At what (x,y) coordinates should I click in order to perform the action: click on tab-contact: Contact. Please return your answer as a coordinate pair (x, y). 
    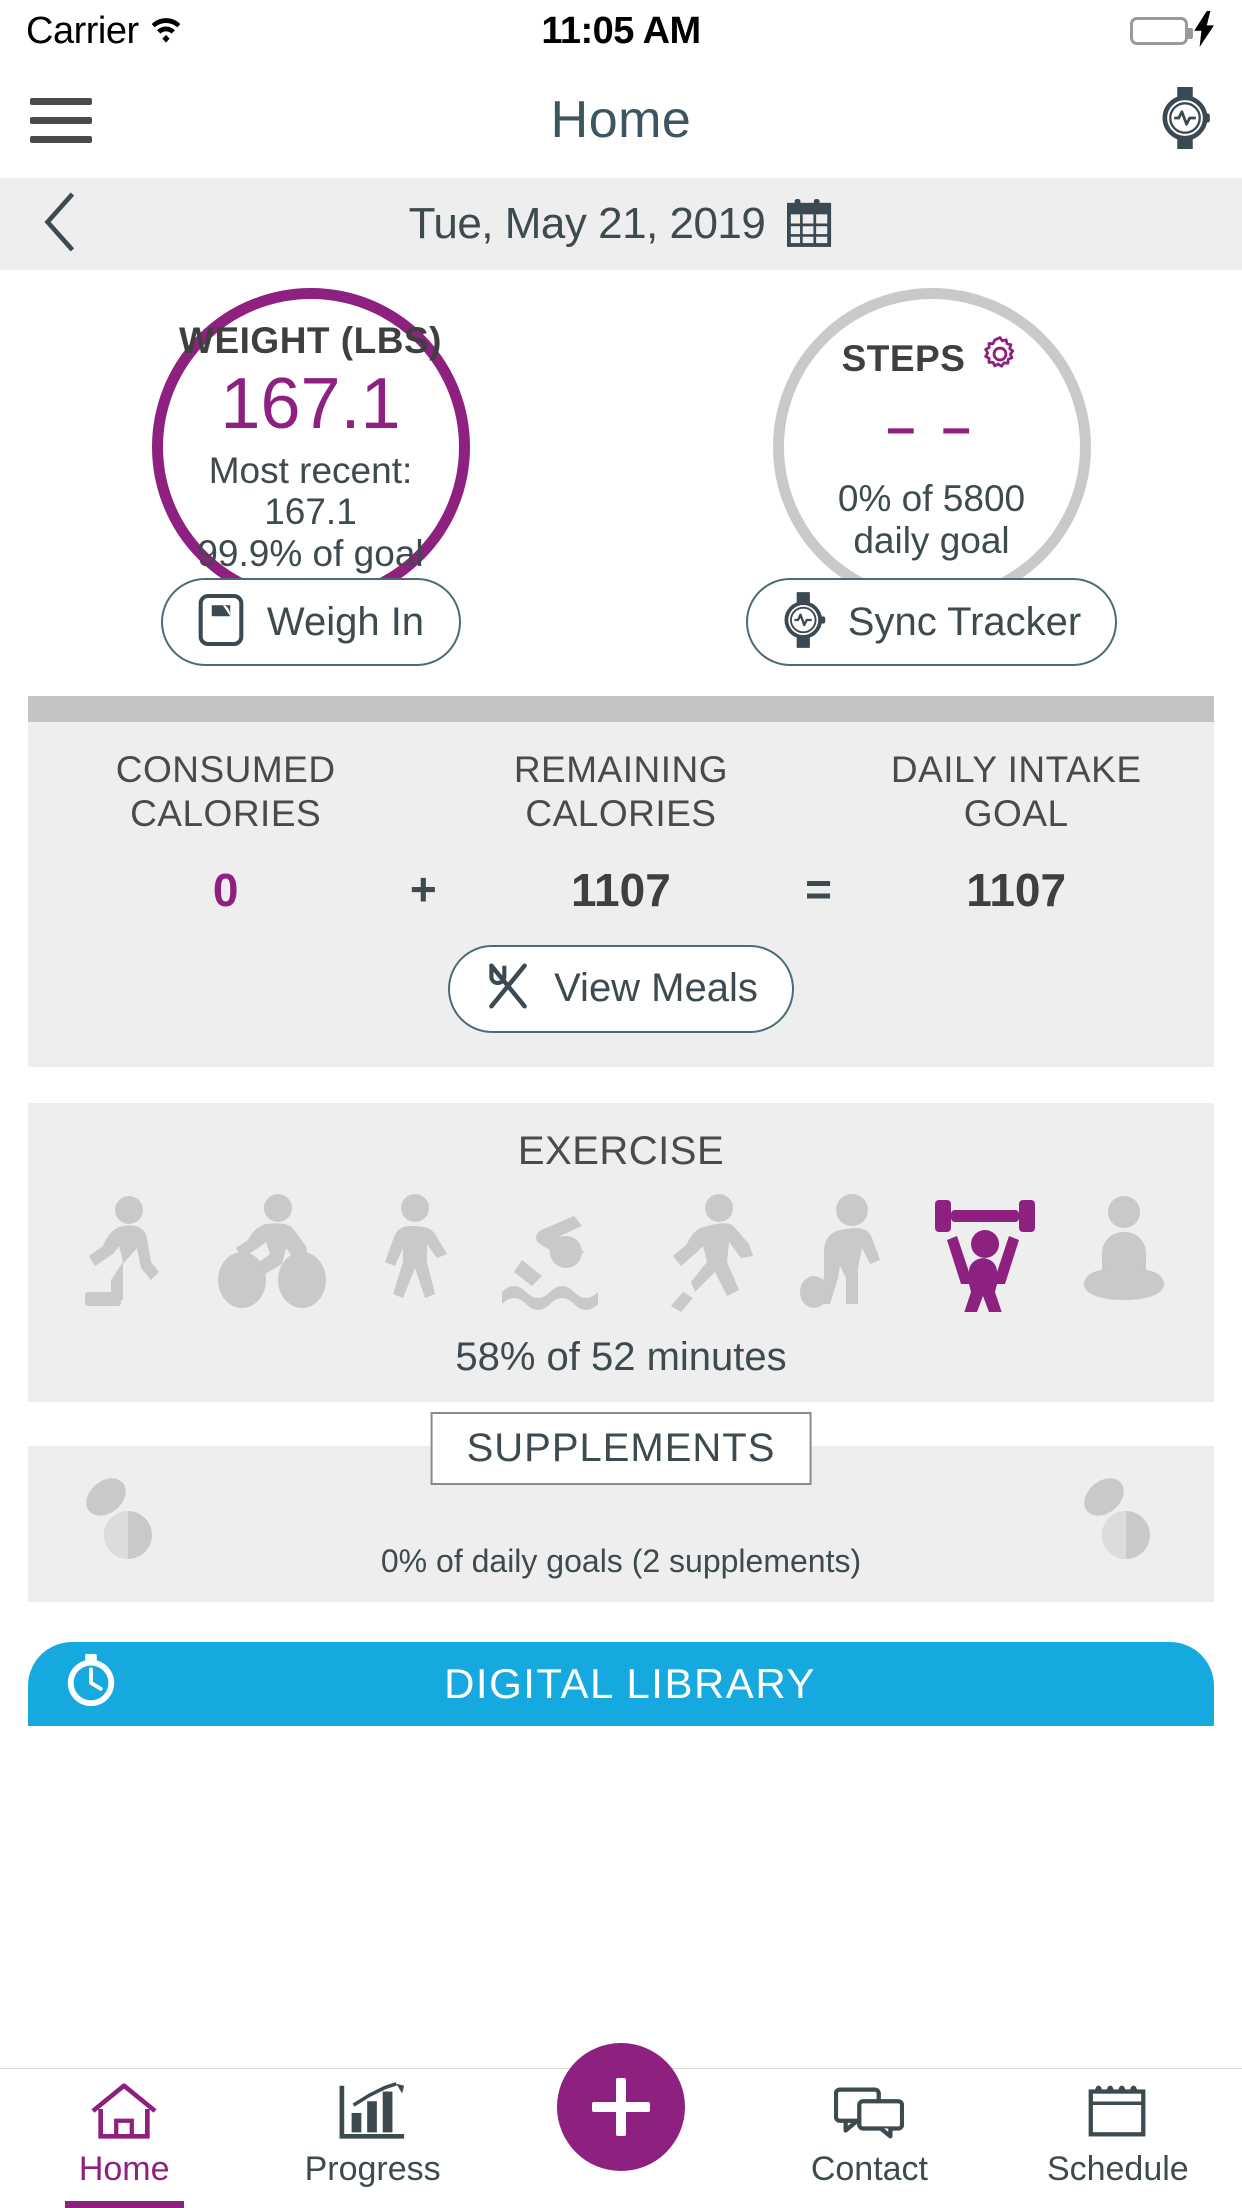
    Looking at the image, I should click on (869, 2138).